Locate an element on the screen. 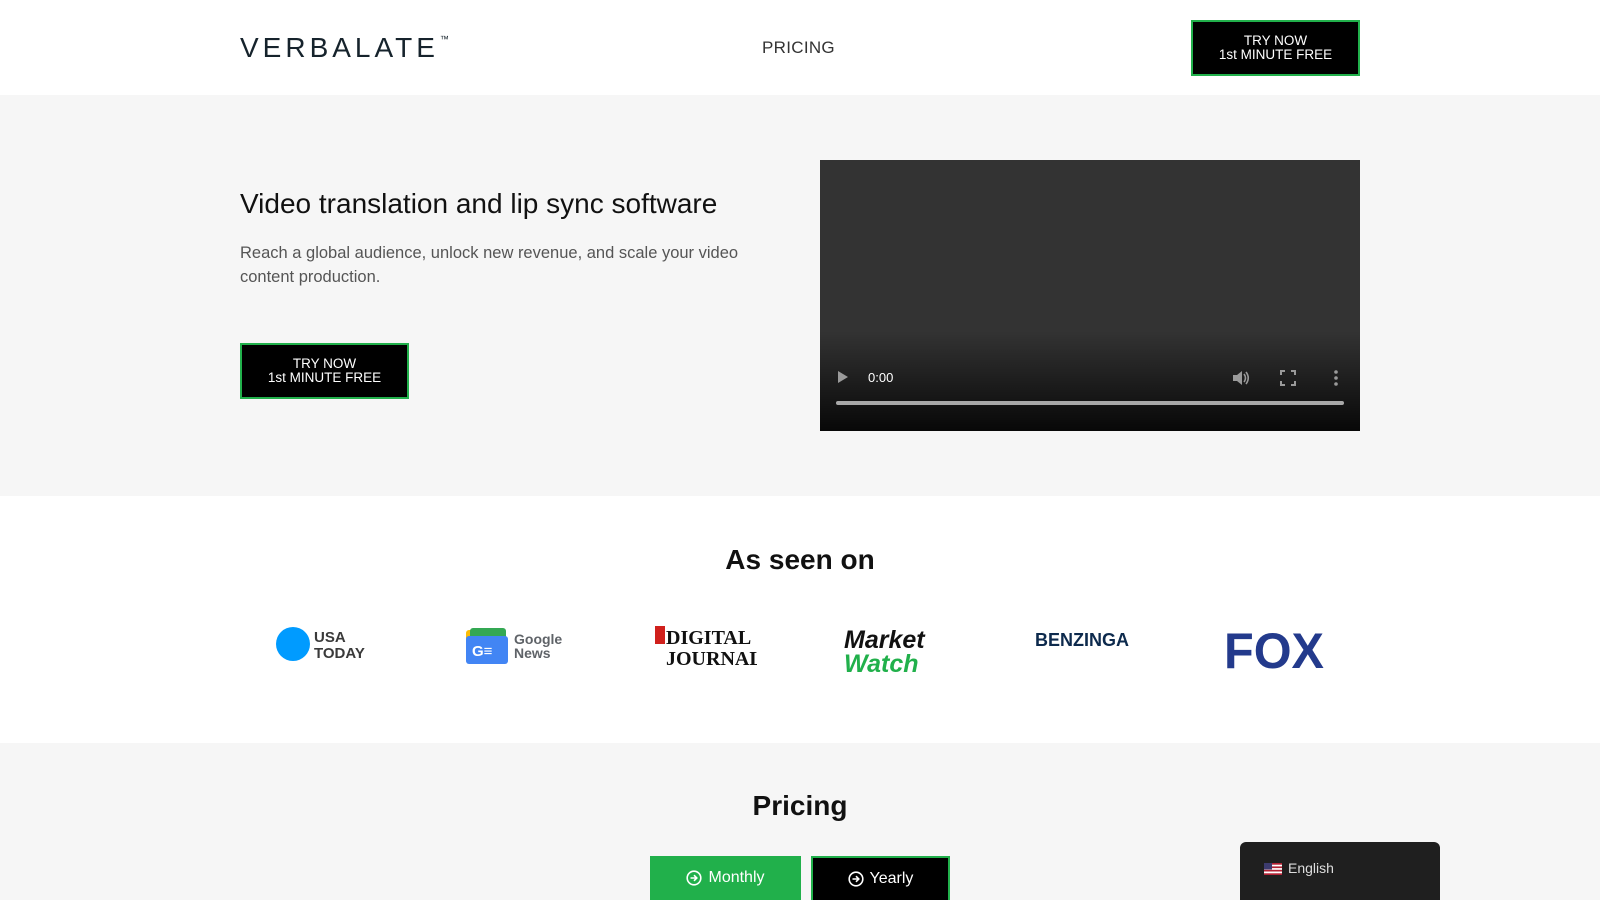  hero-try-now-button: TRY NOW 1st MINUTE FREE is located at coordinates (324, 371).